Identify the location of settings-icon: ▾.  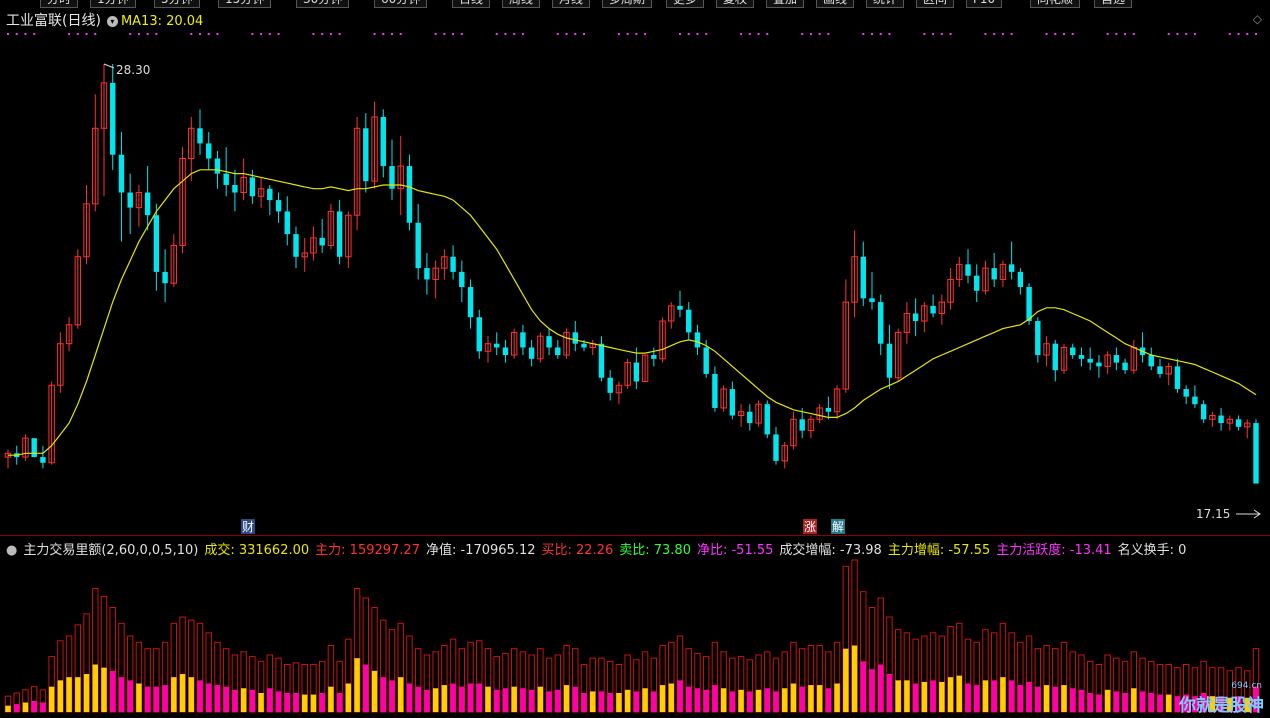
(112, 21).